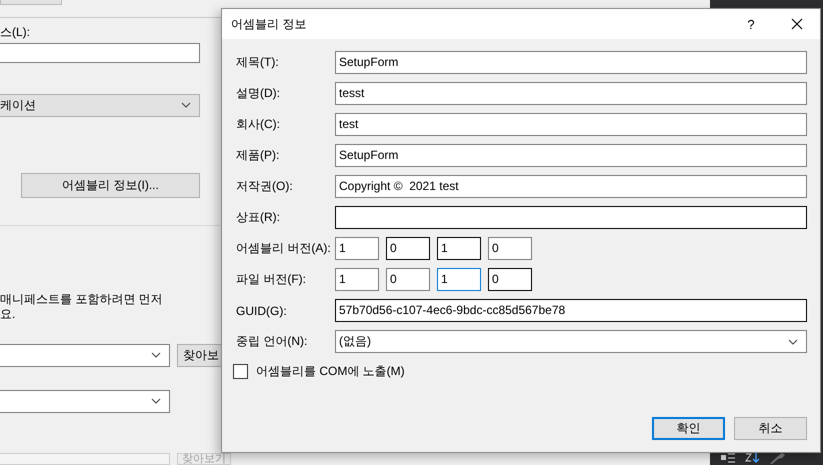  I want to click on manifest-dropdown, so click(85, 355).